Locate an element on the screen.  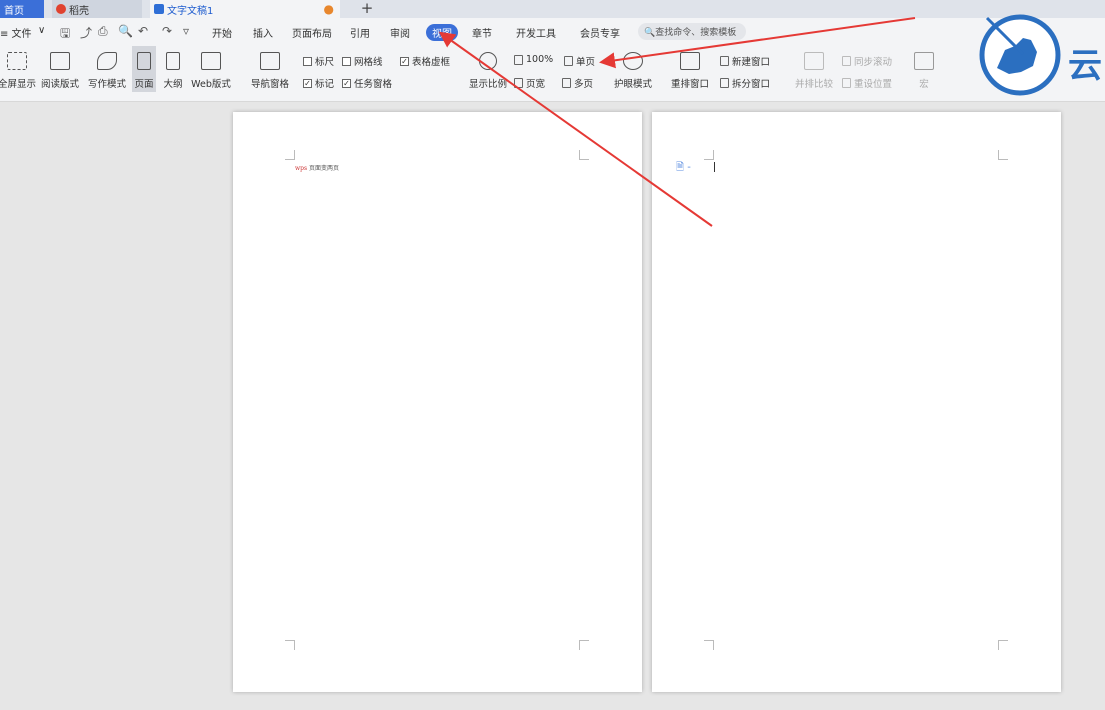
reset-position-label: 重设位置 is located at coordinates (873, 84).